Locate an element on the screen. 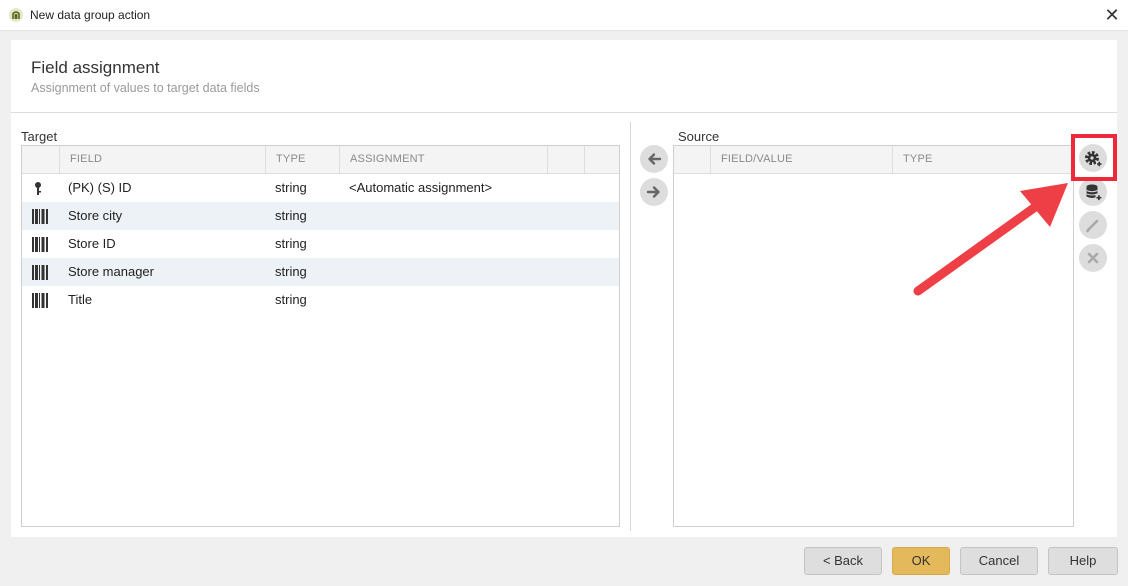  column-header-field-value: FIELD/VALUE is located at coordinates (801, 159).